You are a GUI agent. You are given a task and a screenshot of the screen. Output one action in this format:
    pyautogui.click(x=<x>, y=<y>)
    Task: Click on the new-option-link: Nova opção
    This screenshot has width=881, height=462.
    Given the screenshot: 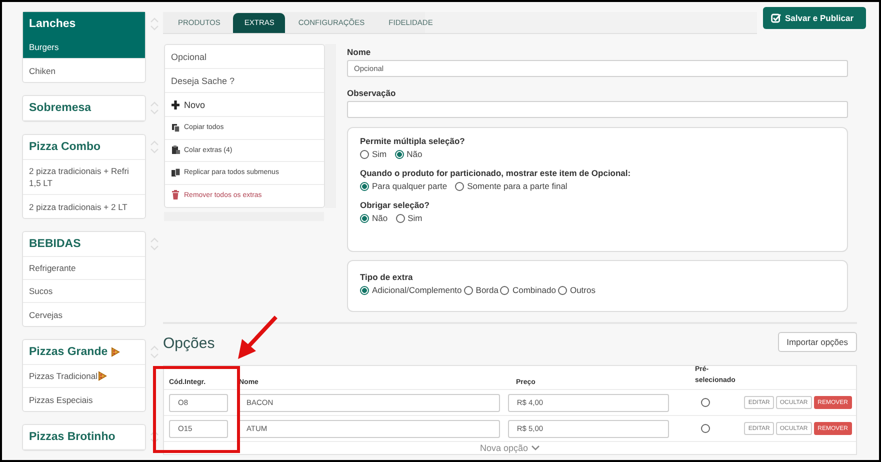 What is the action you would take?
    pyautogui.click(x=510, y=448)
    